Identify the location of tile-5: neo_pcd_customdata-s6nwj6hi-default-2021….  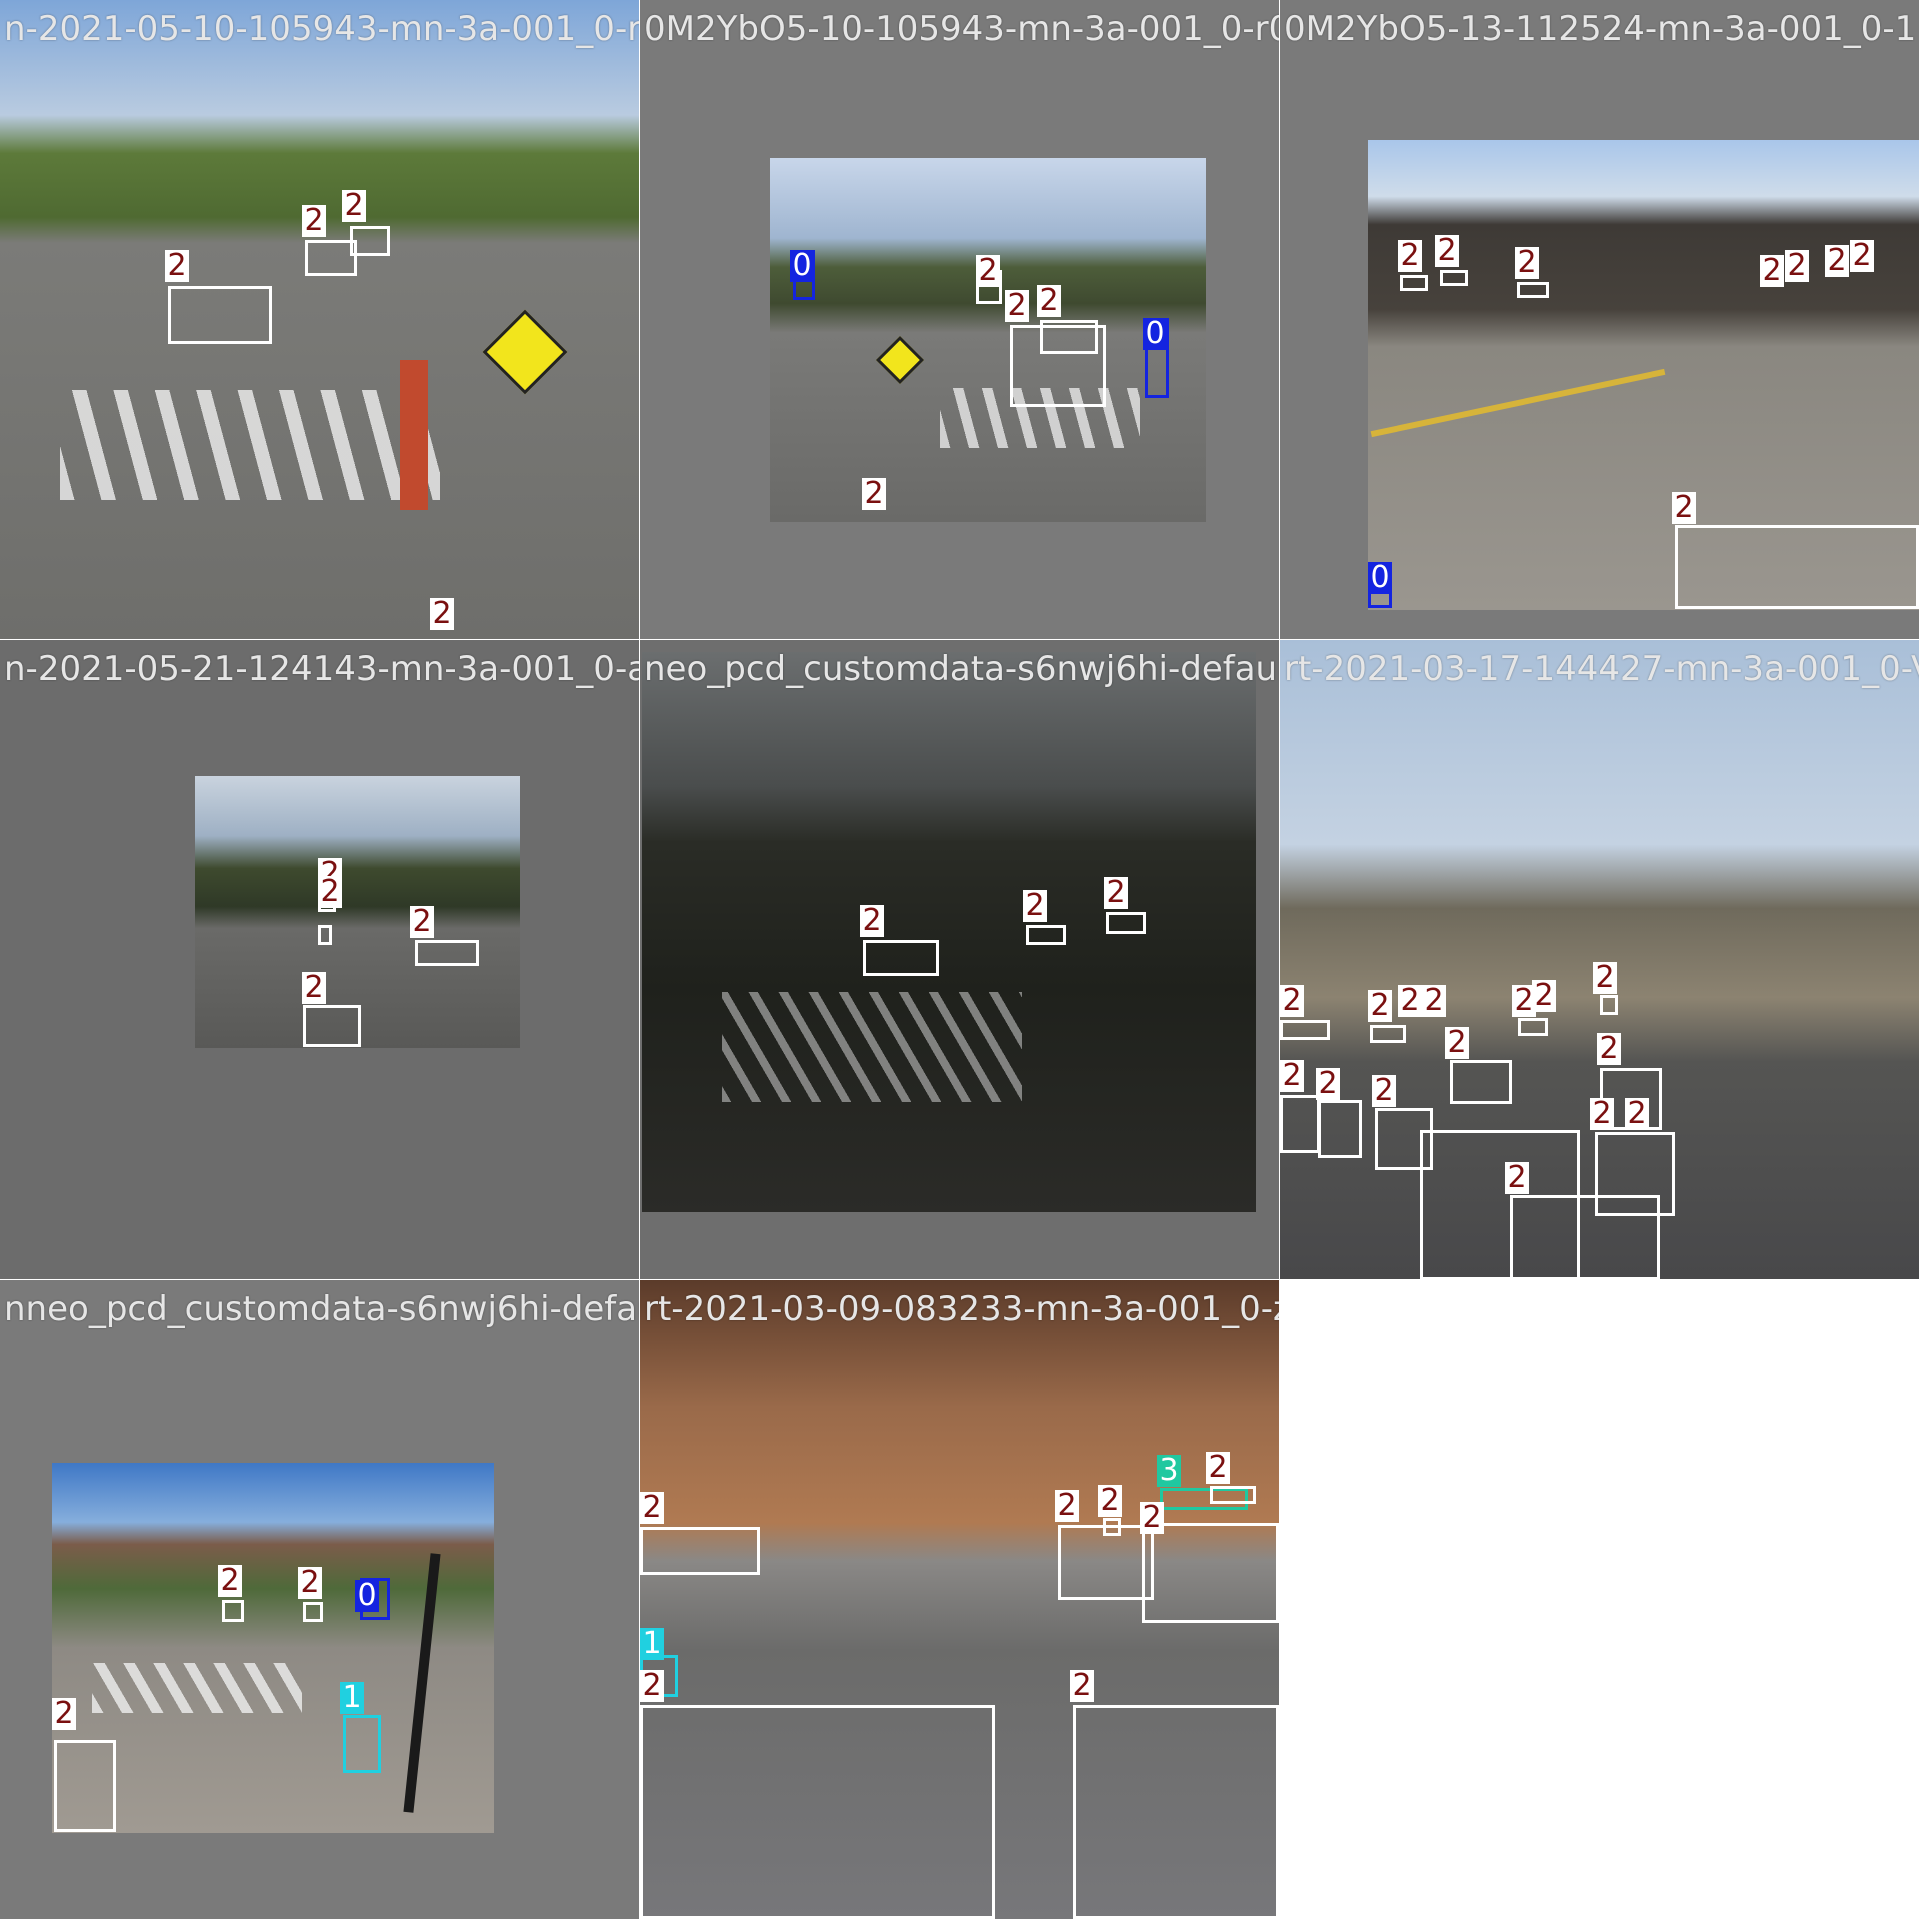
(959, 959).